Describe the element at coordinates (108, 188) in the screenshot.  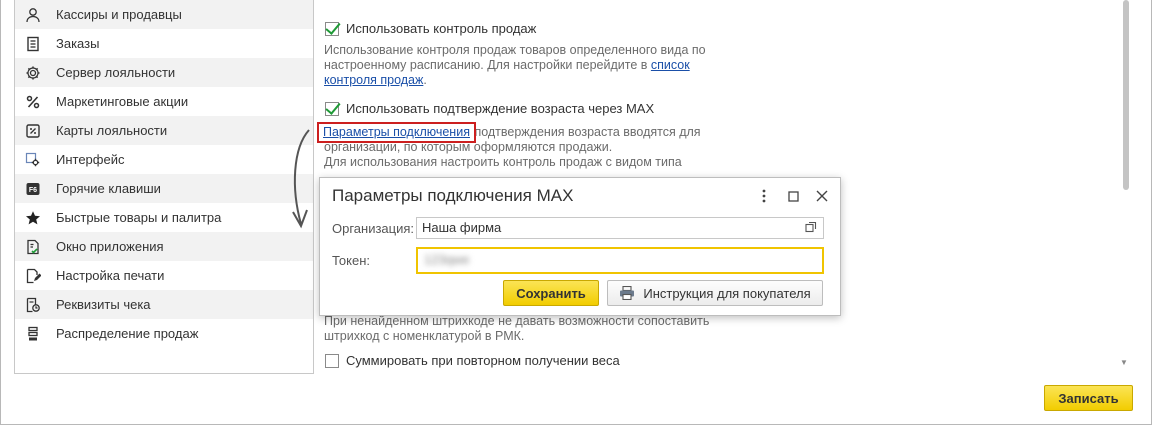
I see `sidebar-item-label: Горячие клавиши` at that location.